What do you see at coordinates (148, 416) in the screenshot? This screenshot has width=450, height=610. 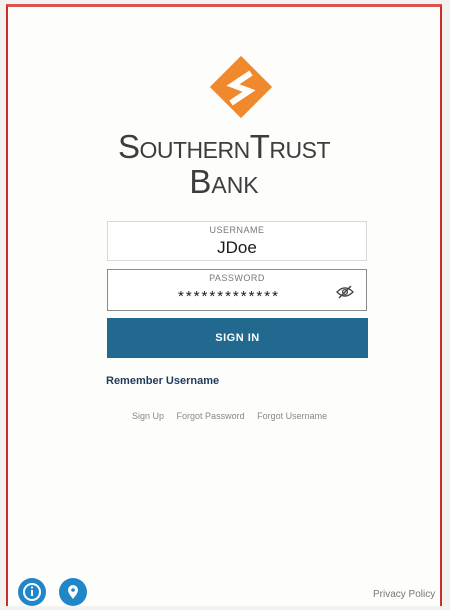 I see `sign-up-link: Sign Up` at bounding box center [148, 416].